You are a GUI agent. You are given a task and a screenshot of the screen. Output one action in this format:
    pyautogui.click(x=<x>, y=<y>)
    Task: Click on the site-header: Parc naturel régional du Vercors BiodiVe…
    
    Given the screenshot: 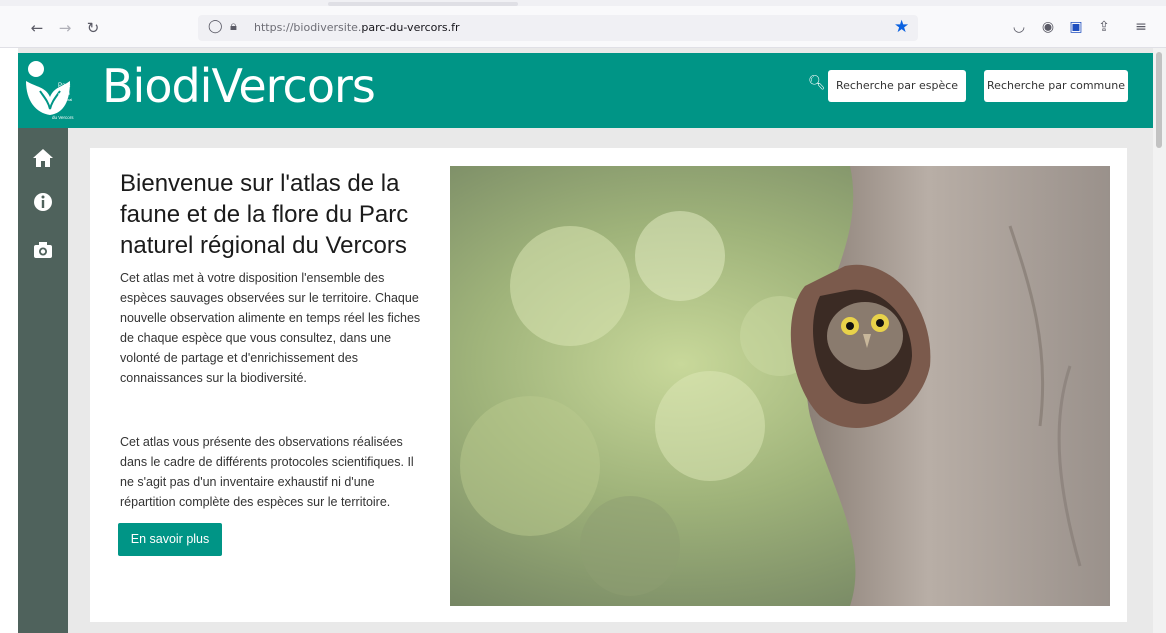 What is the action you would take?
    pyautogui.click(x=585, y=90)
    